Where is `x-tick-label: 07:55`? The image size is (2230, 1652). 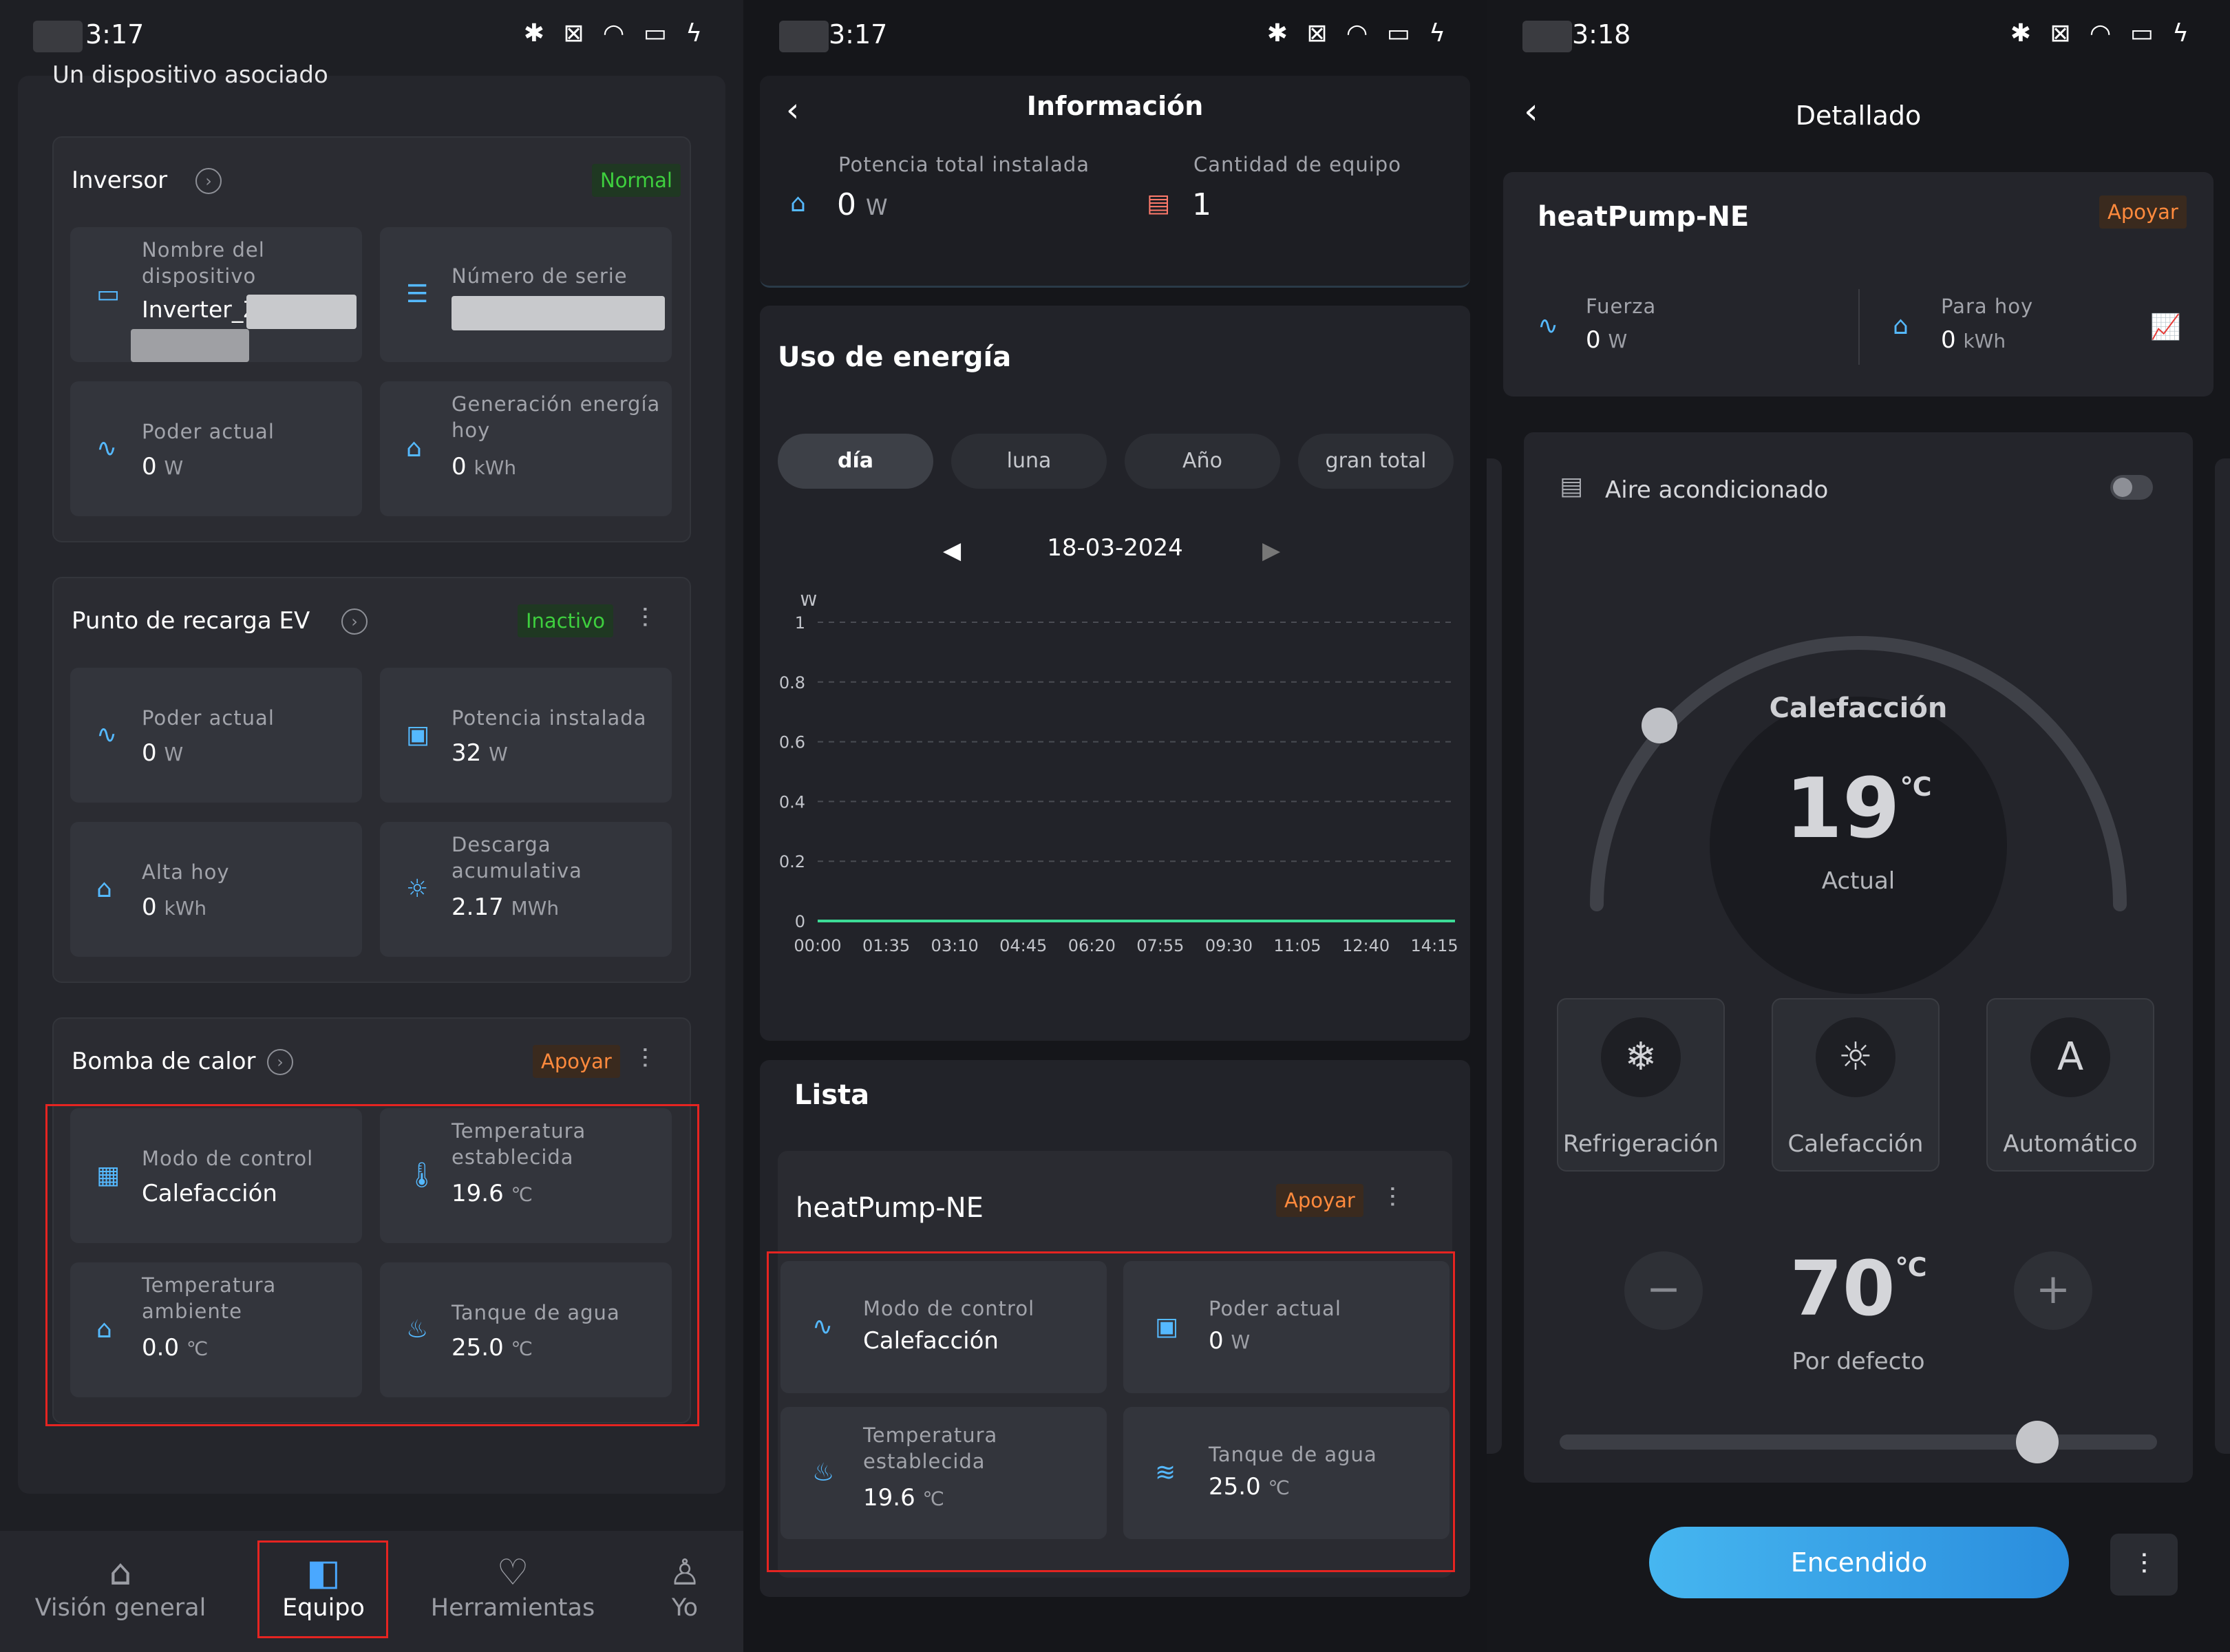 x-tick-label: 07:55 is located at coordinates (1160, 945).